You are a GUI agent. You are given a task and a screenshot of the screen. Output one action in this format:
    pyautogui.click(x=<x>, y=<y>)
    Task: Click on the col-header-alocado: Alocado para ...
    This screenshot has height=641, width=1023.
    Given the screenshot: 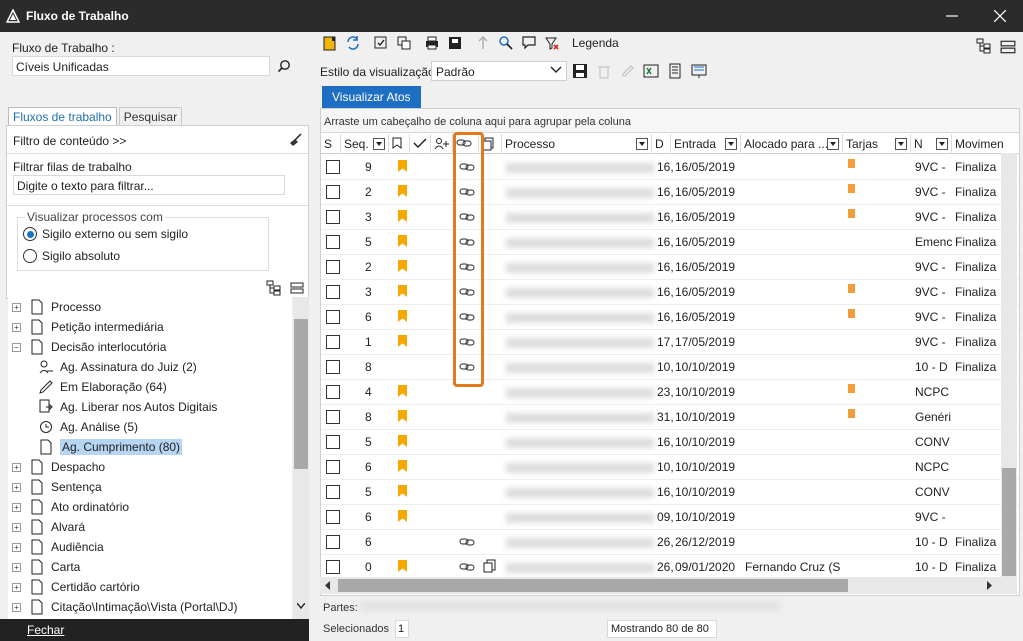 What is the action you would take?
    pyautogui.click(x=792, y=144)
    